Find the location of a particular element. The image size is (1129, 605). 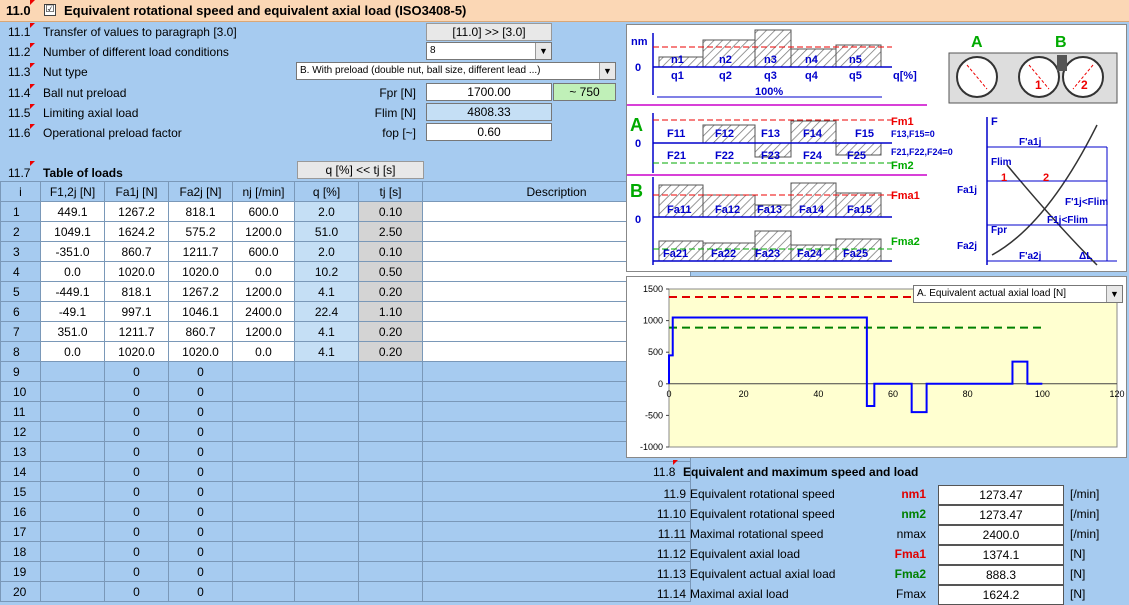

table-cell: 9 is located at coordinates (20, 371).